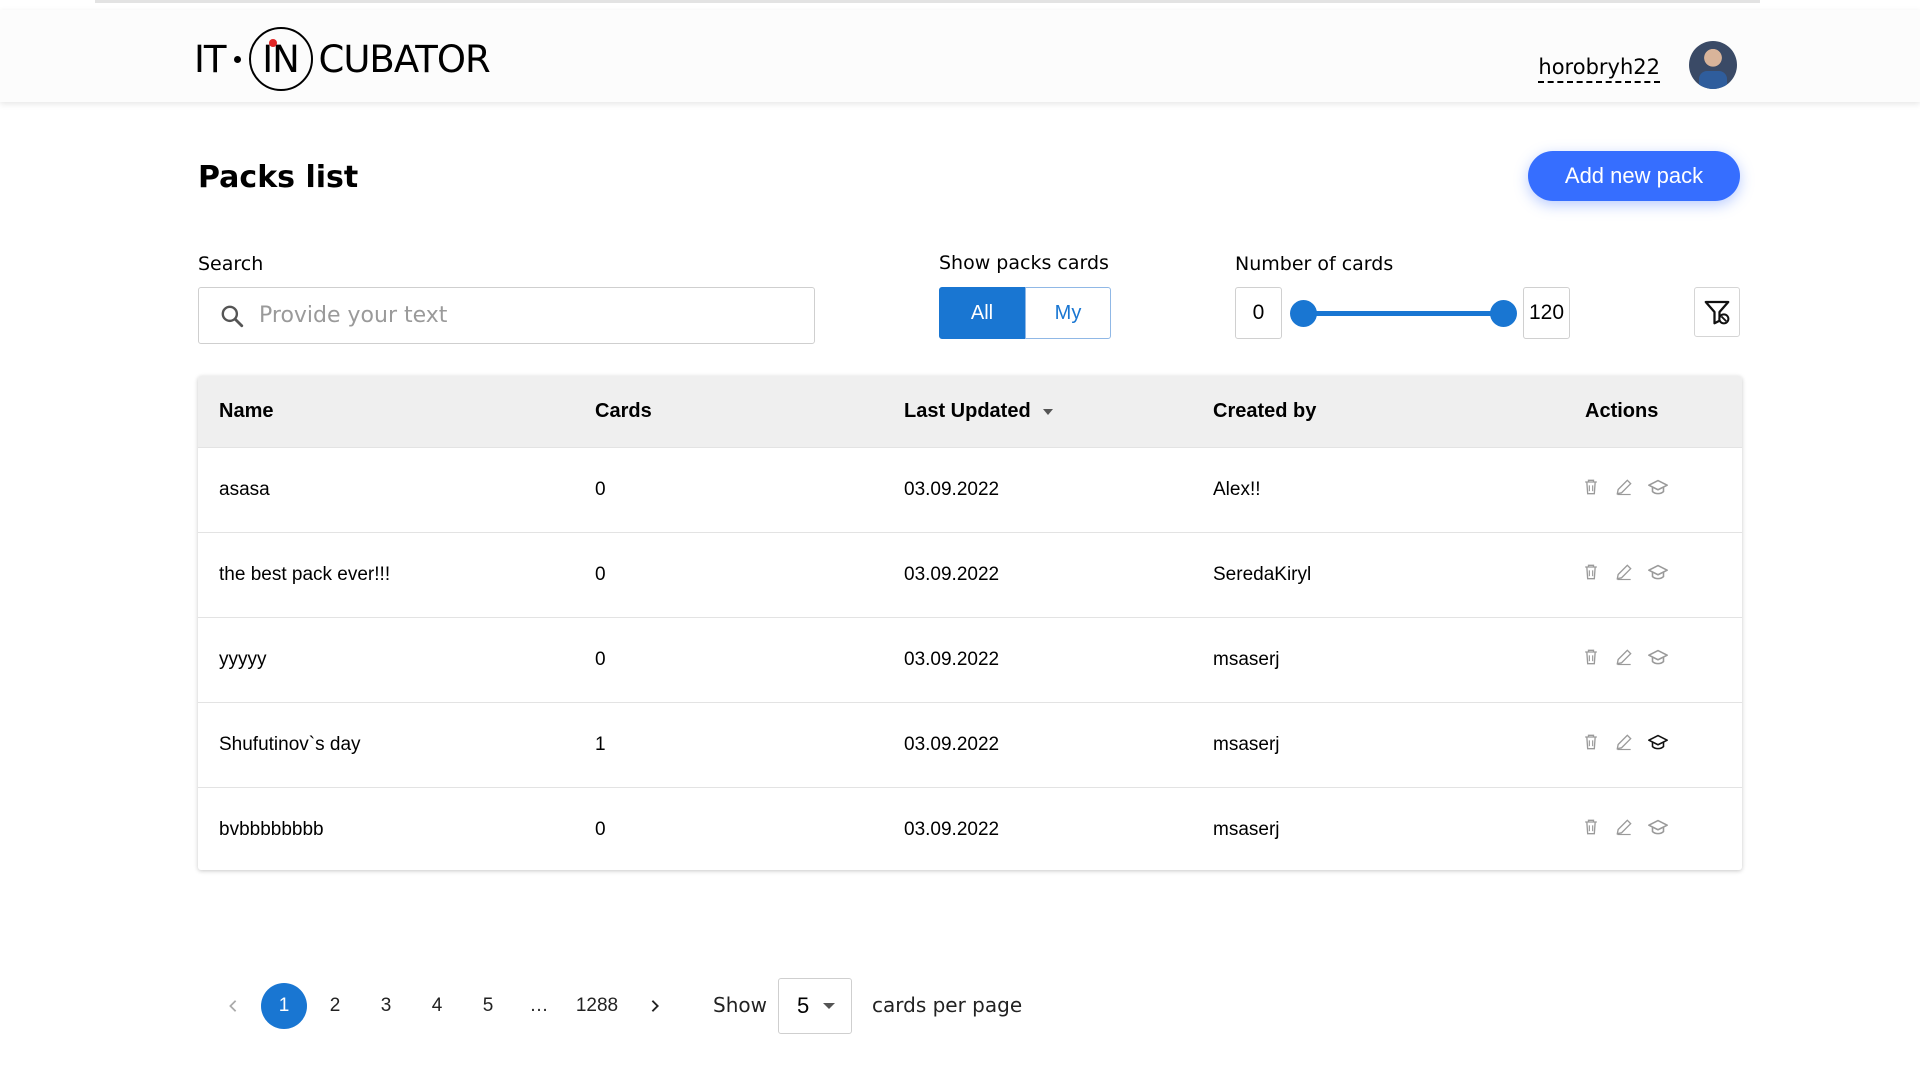  Describe the element at coordinates (404, 59) in the screenshot. I see `logo-text-cubator: CUBATOR` at that location.